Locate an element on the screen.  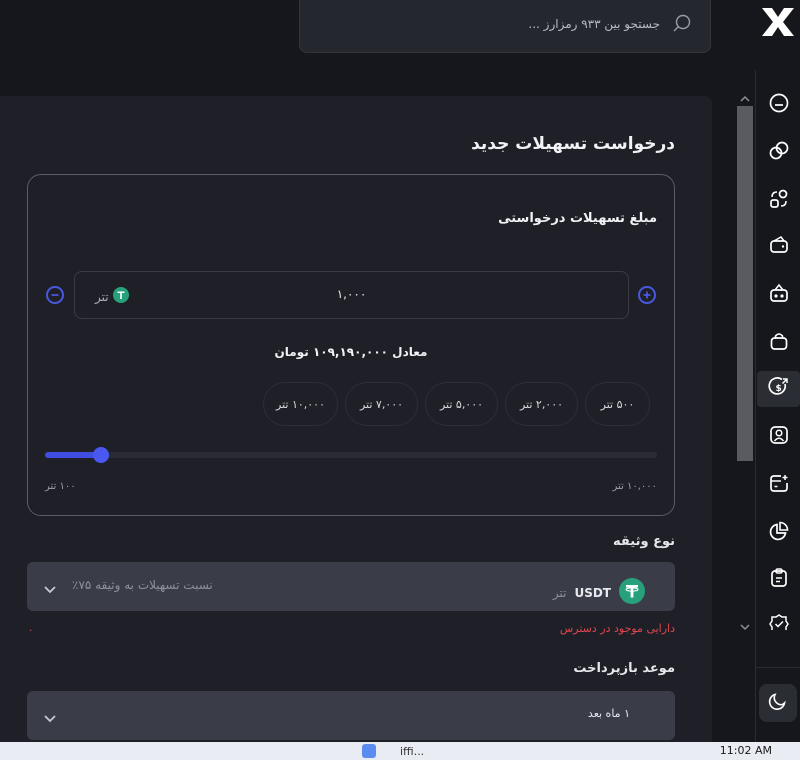
theme-toggle-button is located at coordinates (778, 703).